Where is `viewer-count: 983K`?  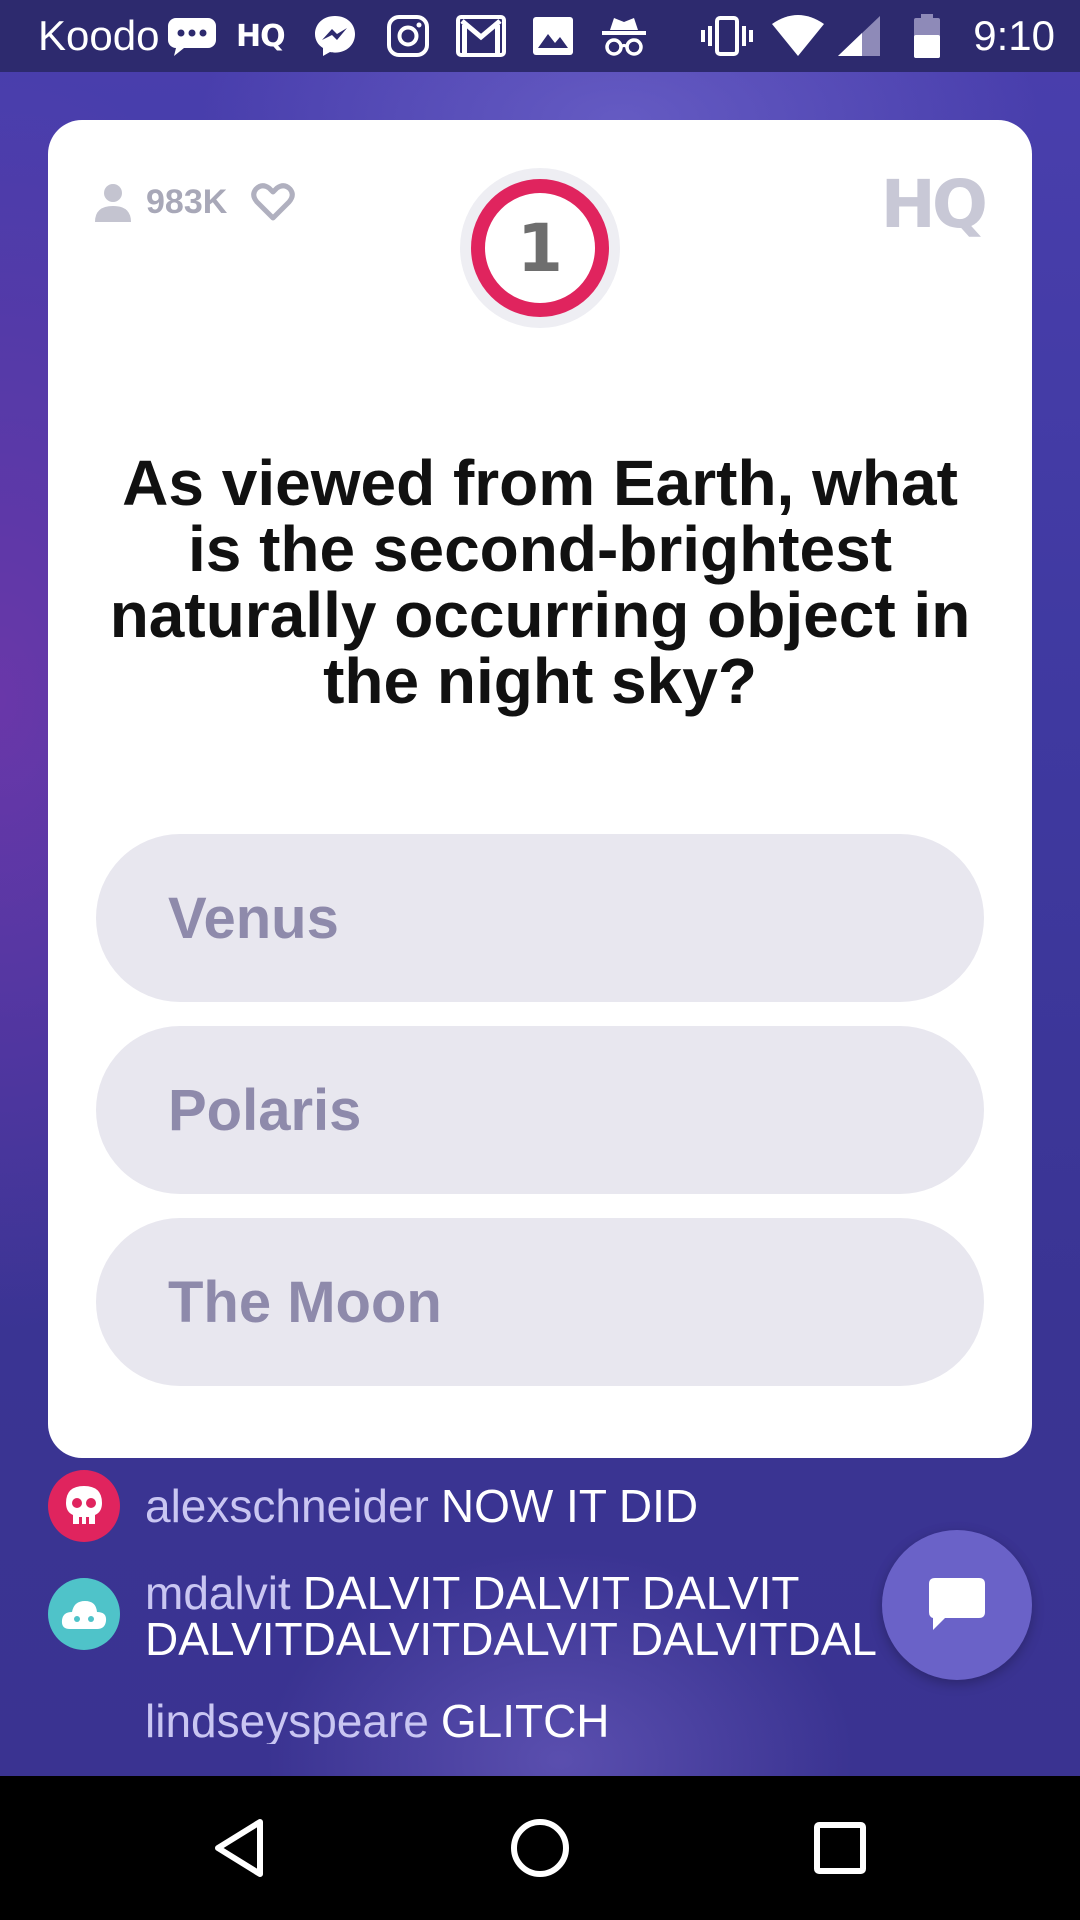 viewer-count: 983K is located at coordinates (187, 201).